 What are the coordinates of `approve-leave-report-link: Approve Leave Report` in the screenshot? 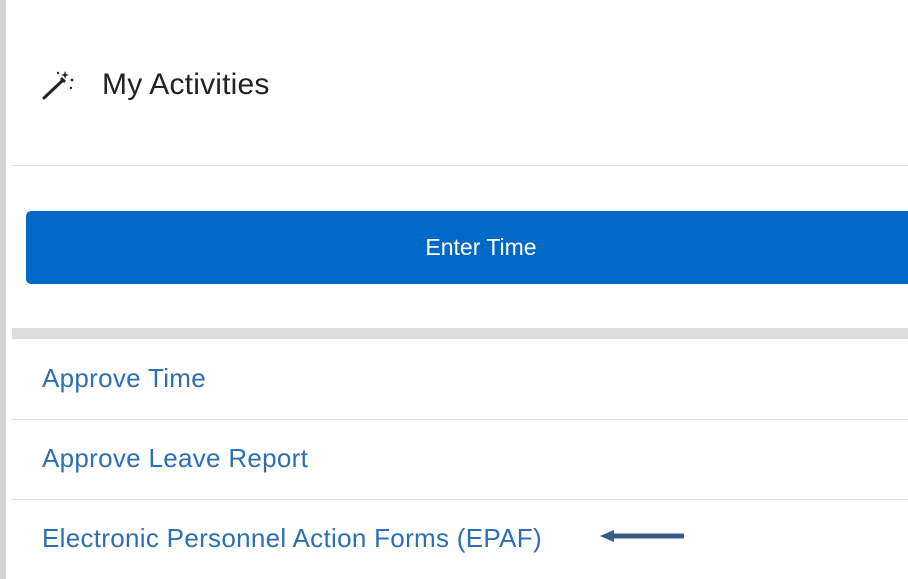 It's located at (175, 458).